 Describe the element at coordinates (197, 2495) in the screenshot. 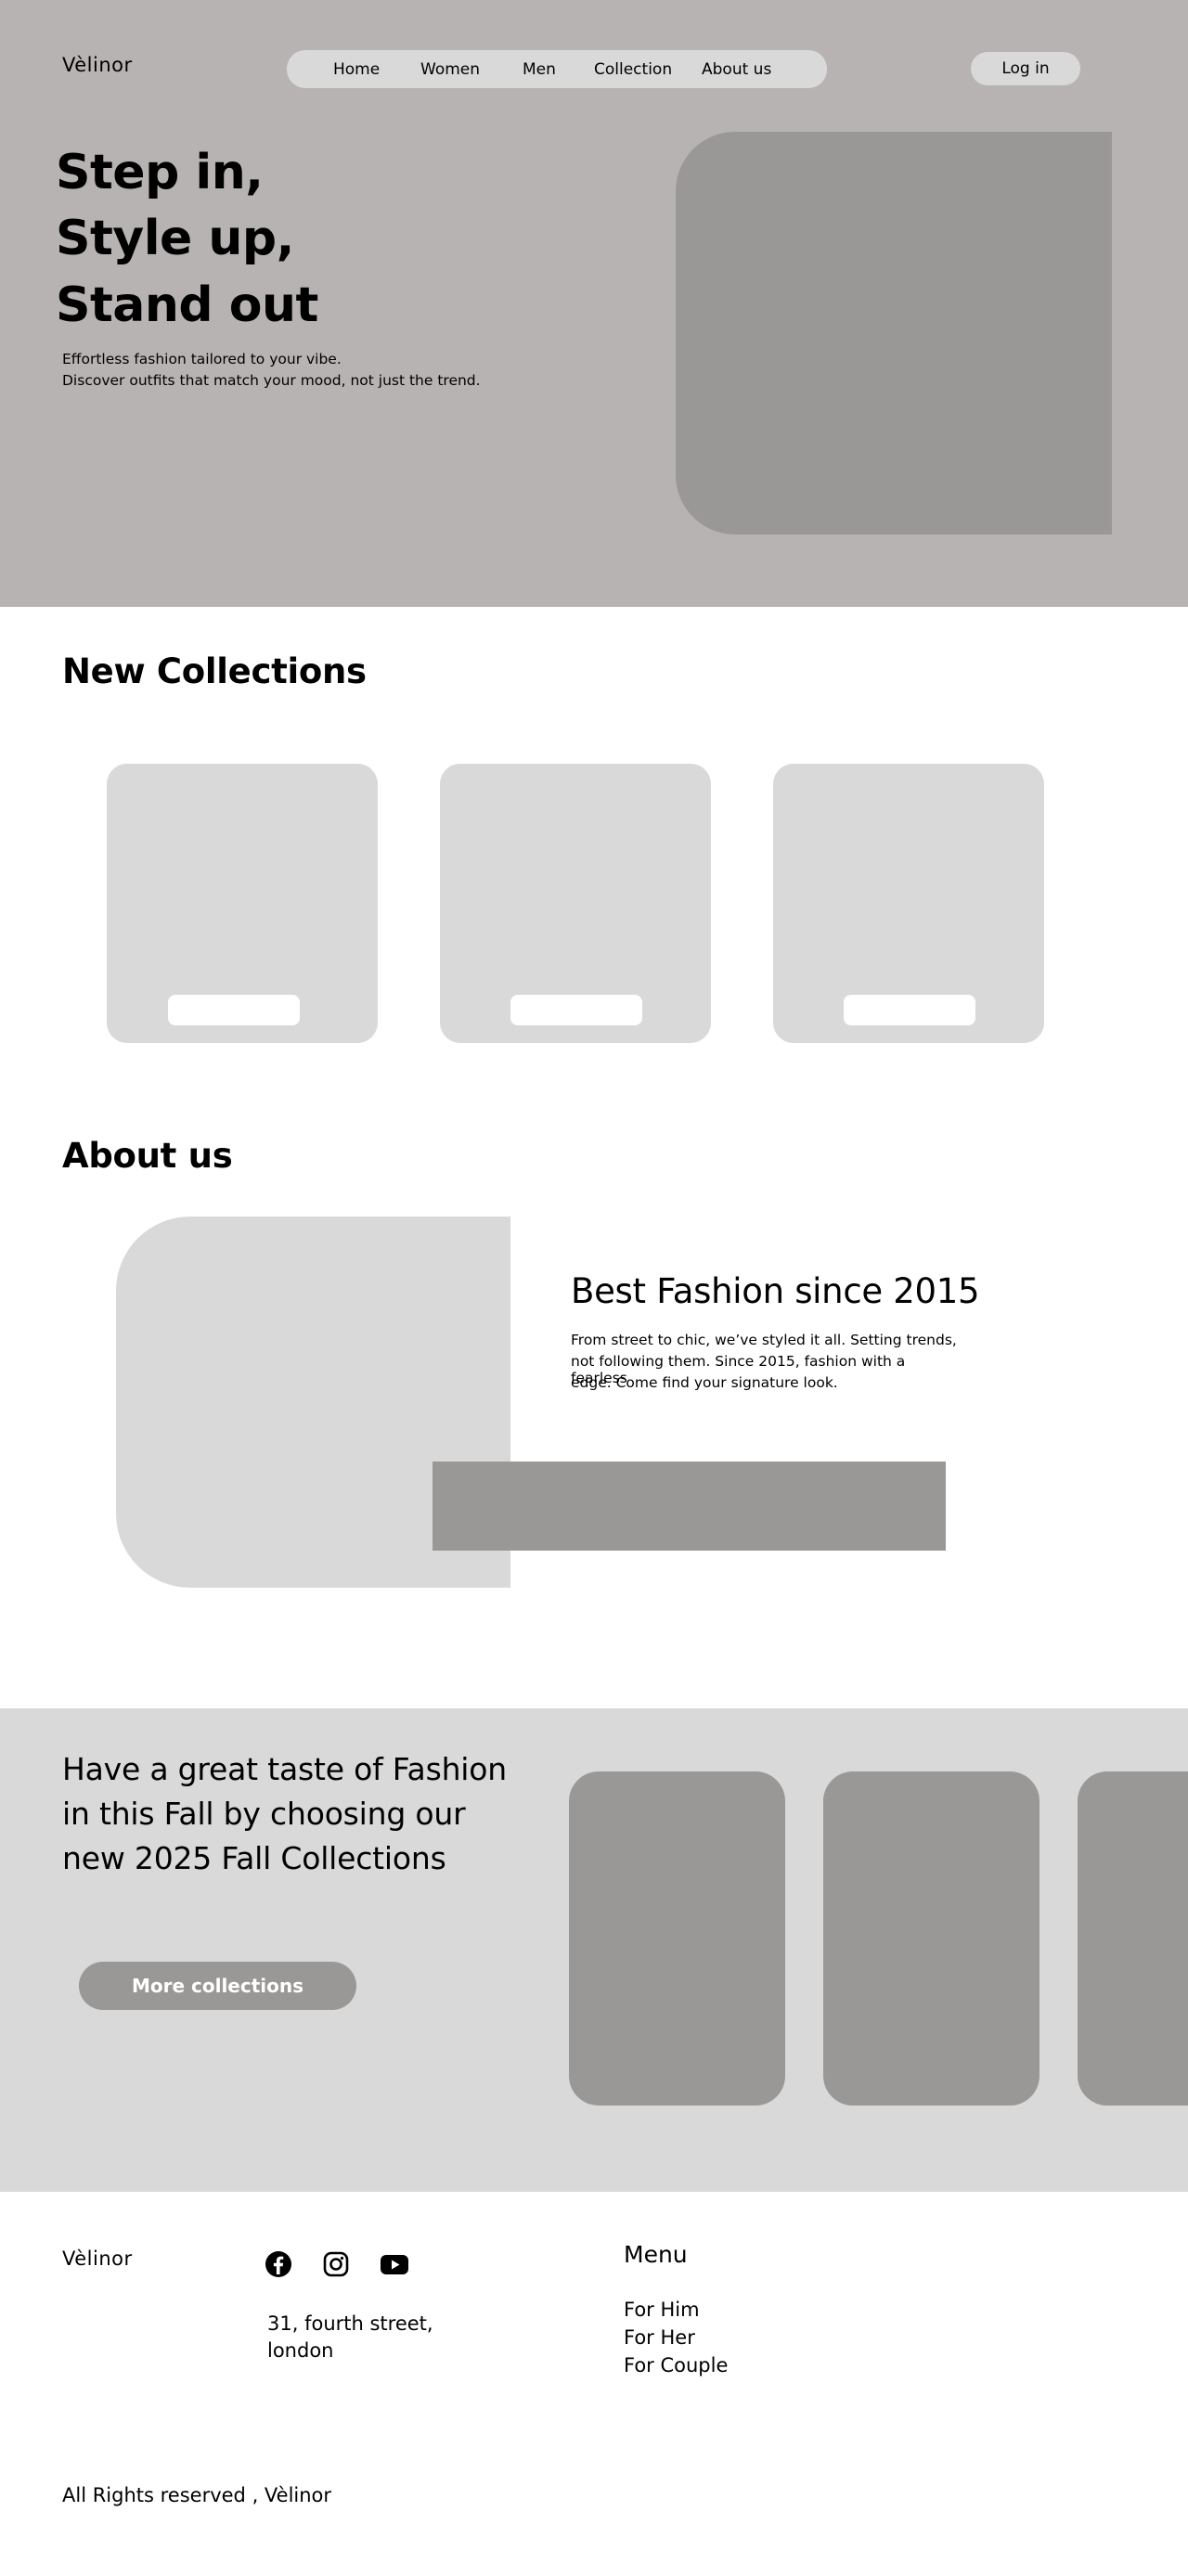

I see `copyright-text: All Rights reserved , Vèlinor` at that location.